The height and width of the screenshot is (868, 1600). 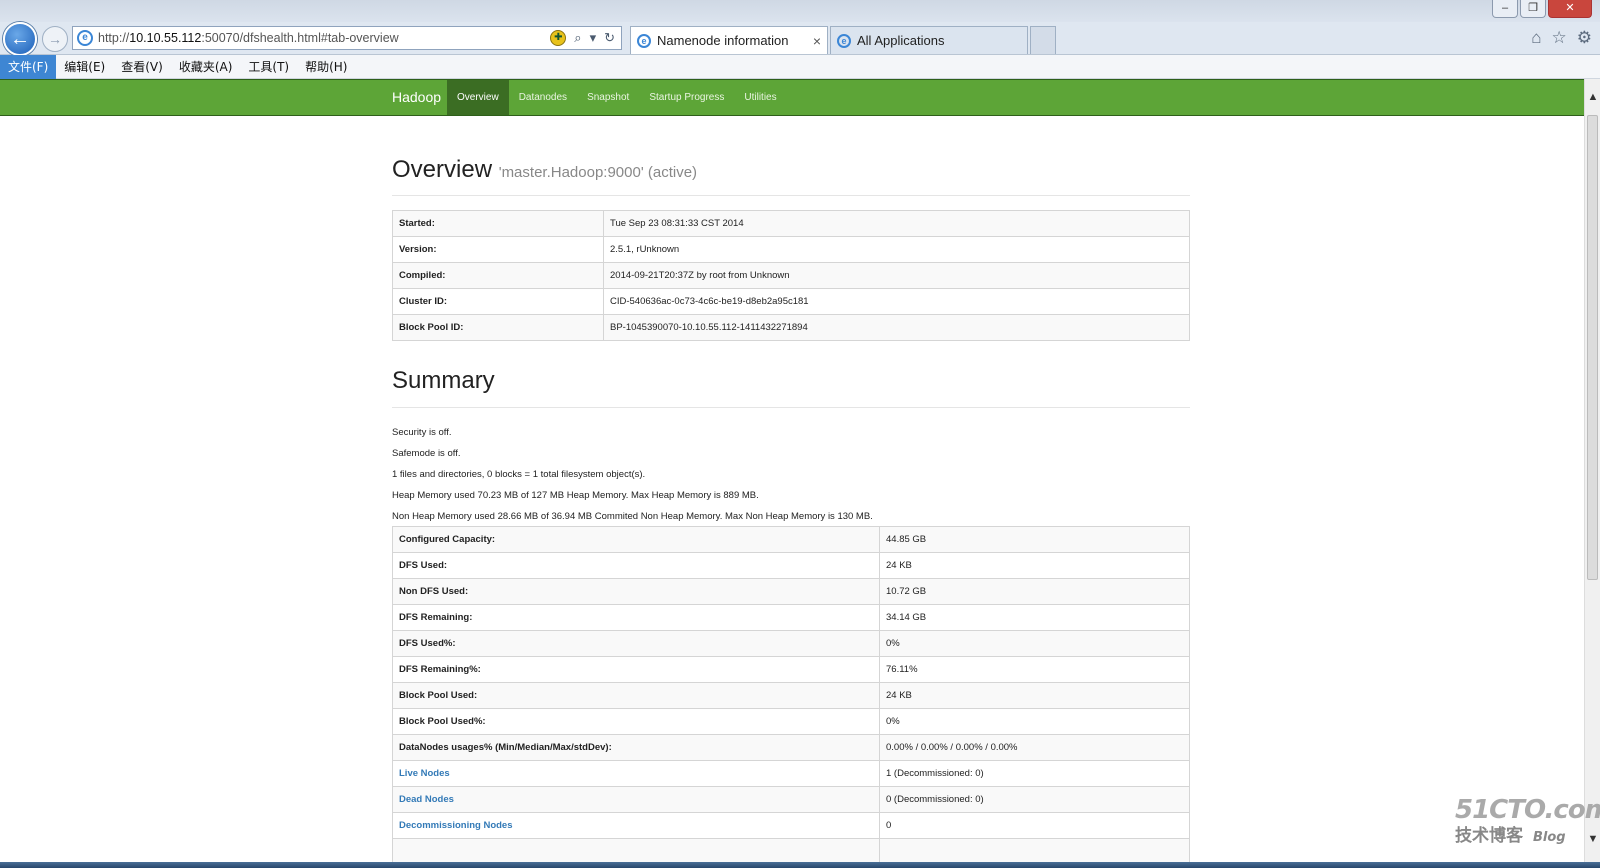 I want to click on title-bar, so click(x=800, y=11).